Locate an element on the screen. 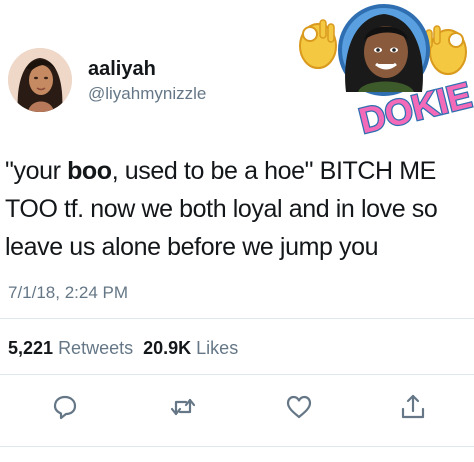  avatar-photo is located at coordinates (40, 80).